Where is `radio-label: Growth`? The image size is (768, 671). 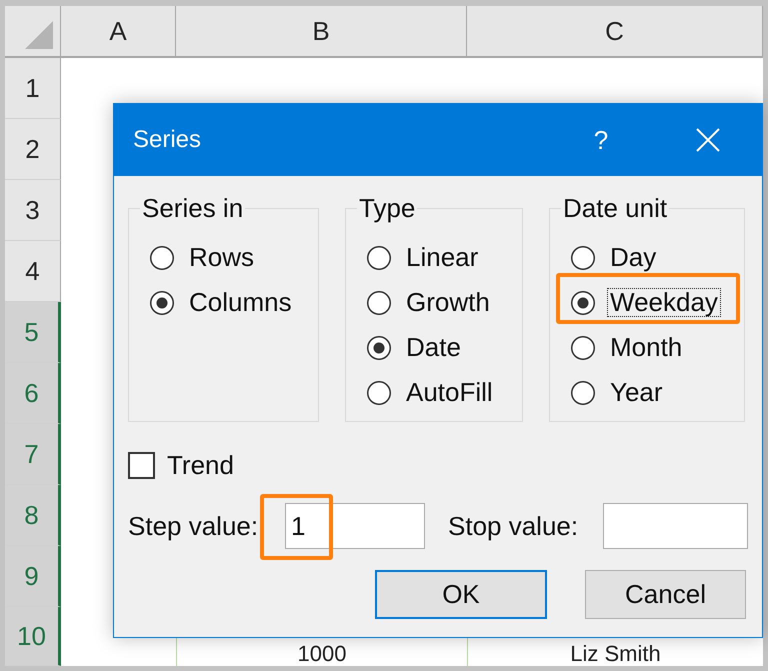
radio-label: Growth is located at coordinates (448, 302).